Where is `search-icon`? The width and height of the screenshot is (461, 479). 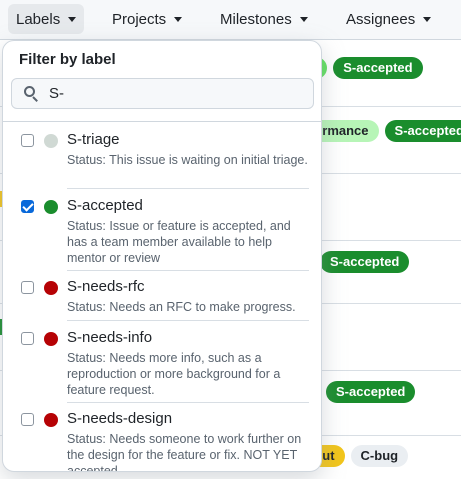 search-icon is located at coordinates (31, 94).